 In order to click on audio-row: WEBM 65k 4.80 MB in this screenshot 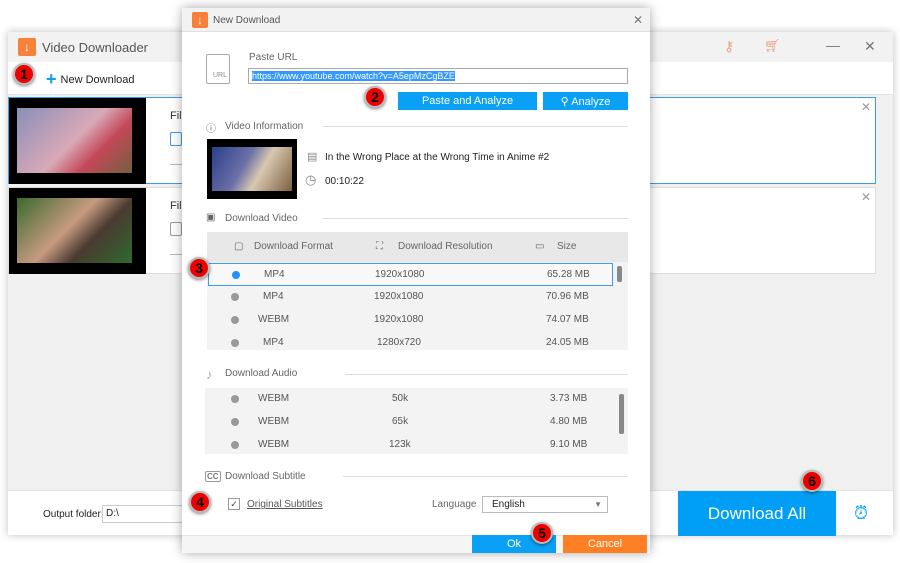, I will do `click(410, 422)`.